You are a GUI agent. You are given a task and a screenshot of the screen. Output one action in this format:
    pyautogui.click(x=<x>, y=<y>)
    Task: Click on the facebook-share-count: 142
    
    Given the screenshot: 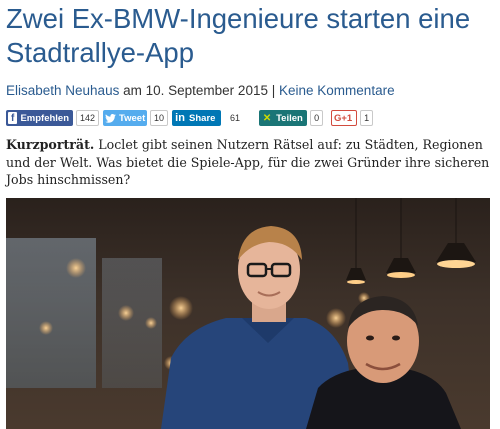 What is the action you would take?
    pyautogui.click(x=88, y=118)
    